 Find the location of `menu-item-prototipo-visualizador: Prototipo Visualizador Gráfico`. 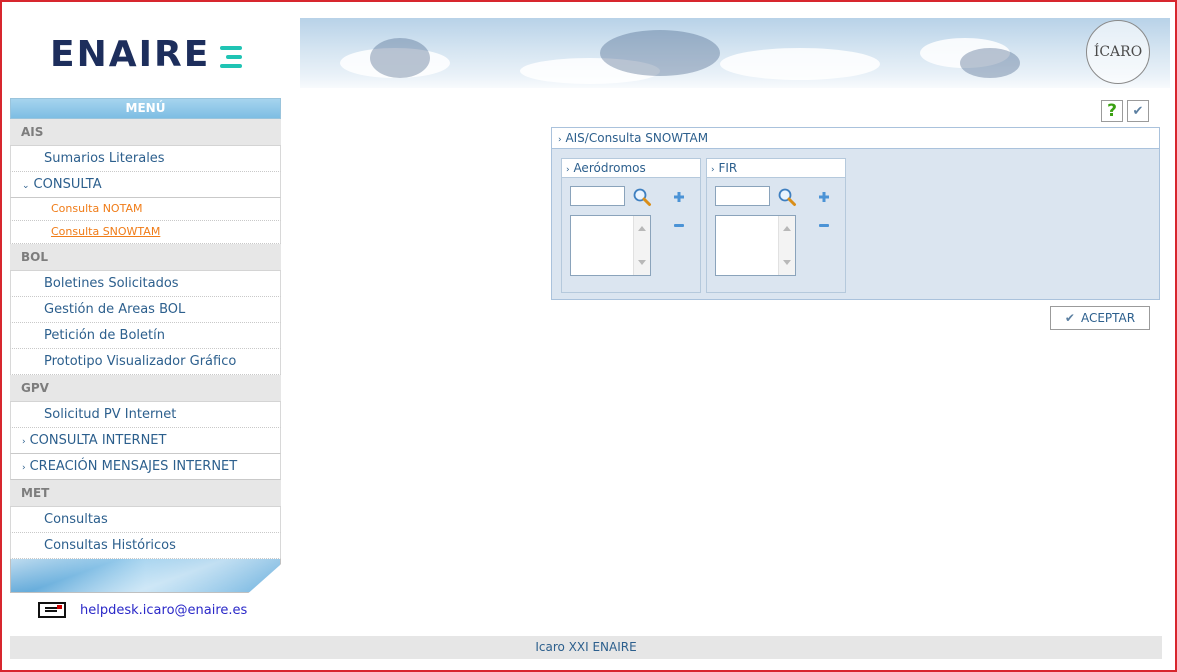

menu-item-prototipo-visualizador: Prototipo Visualizador Gráfico is located at coordinates (145, 362).